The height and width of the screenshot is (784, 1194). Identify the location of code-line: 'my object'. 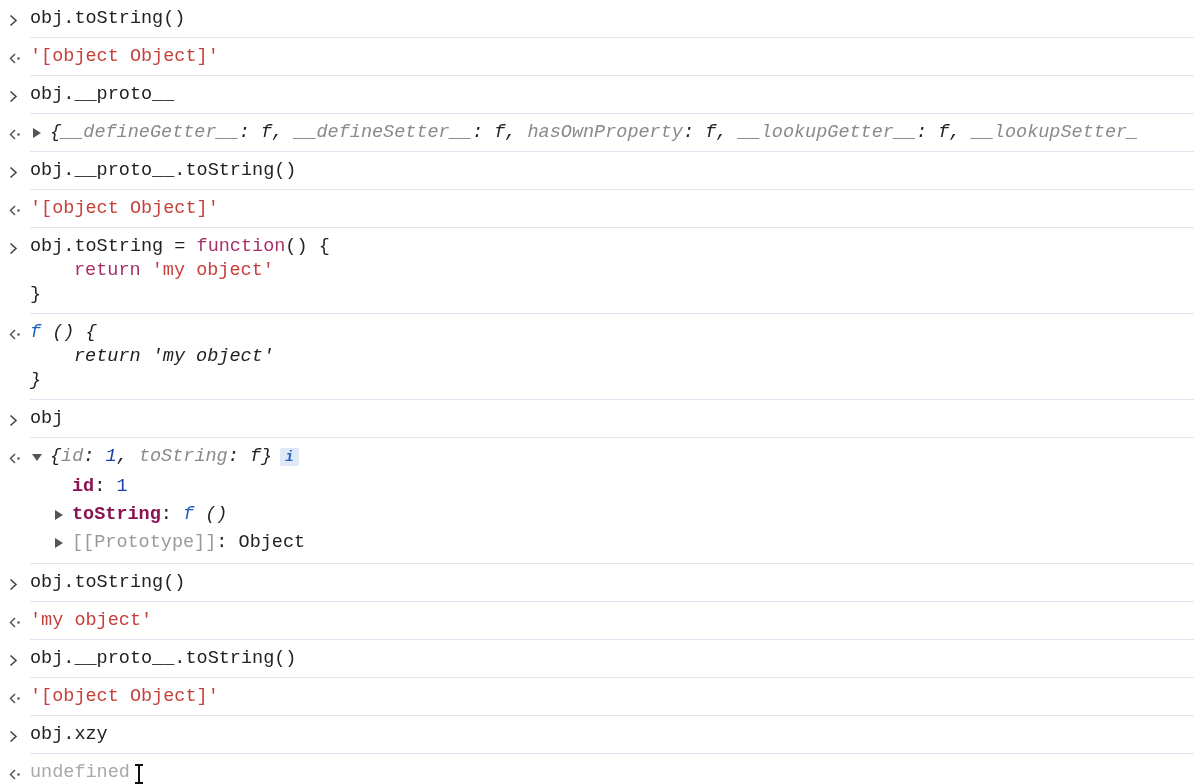
(91, 621).